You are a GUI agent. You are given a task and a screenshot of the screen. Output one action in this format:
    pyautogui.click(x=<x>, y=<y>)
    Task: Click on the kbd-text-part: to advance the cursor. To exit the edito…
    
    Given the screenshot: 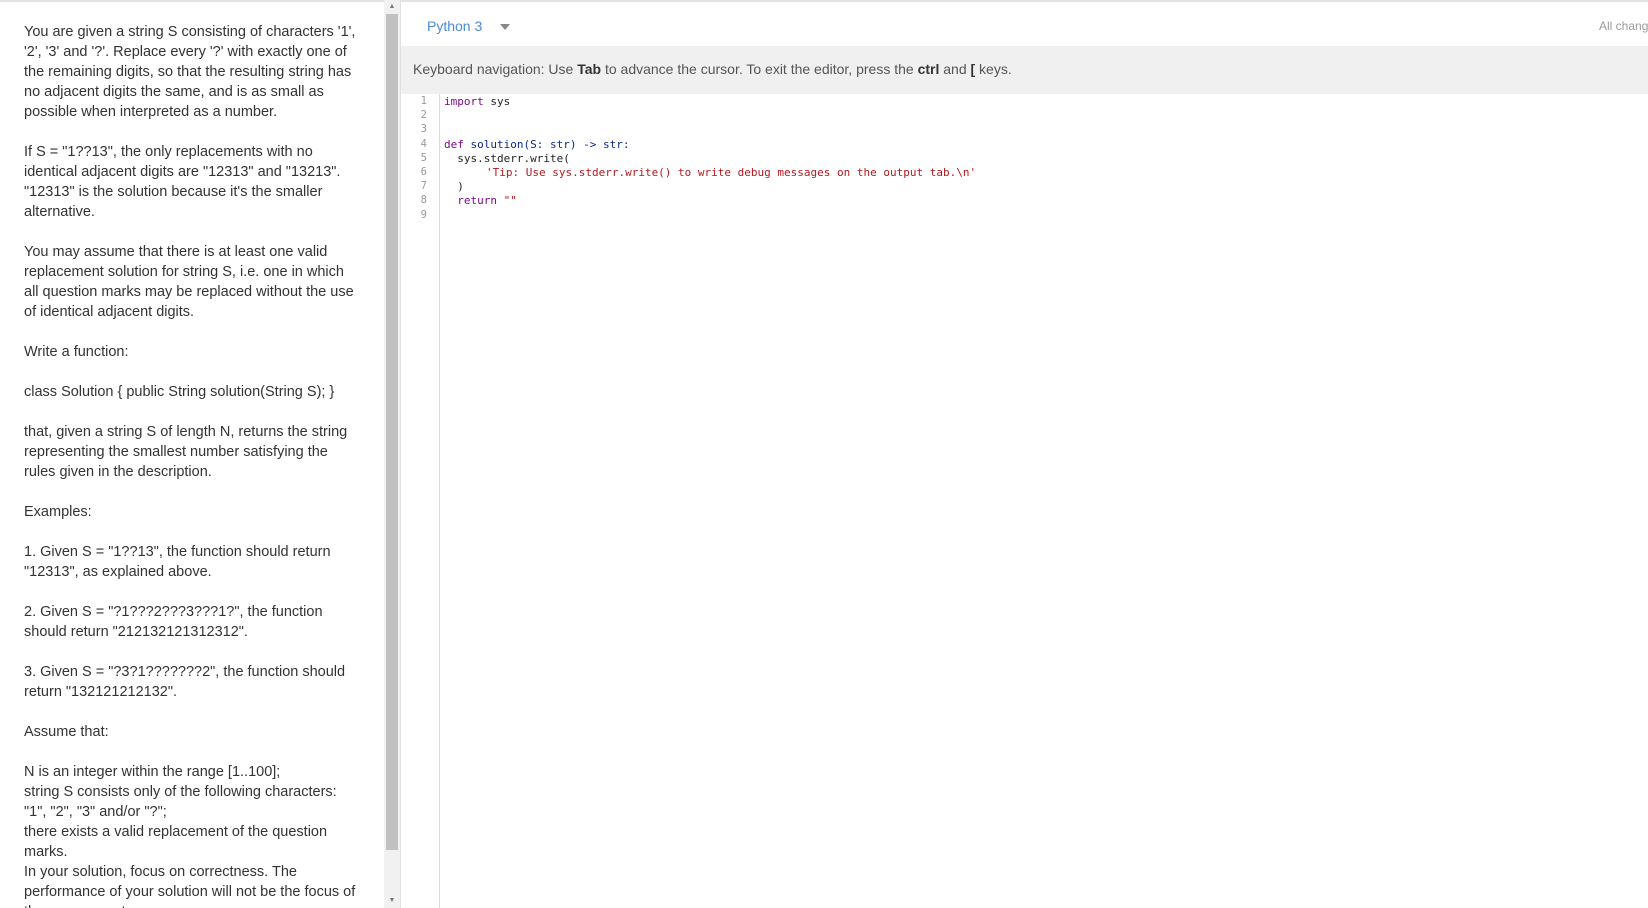 What is the action you would take?
    pyautogui.click(x=759, y=69)
    